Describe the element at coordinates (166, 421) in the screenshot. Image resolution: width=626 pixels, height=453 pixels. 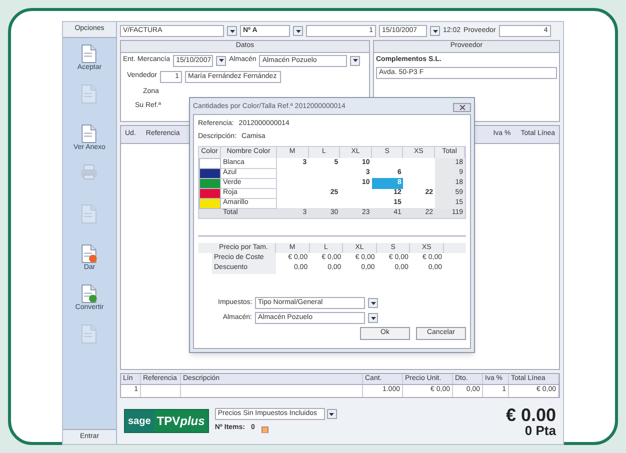
I see `tpvplus-logo: sage TPVplus` at that location.